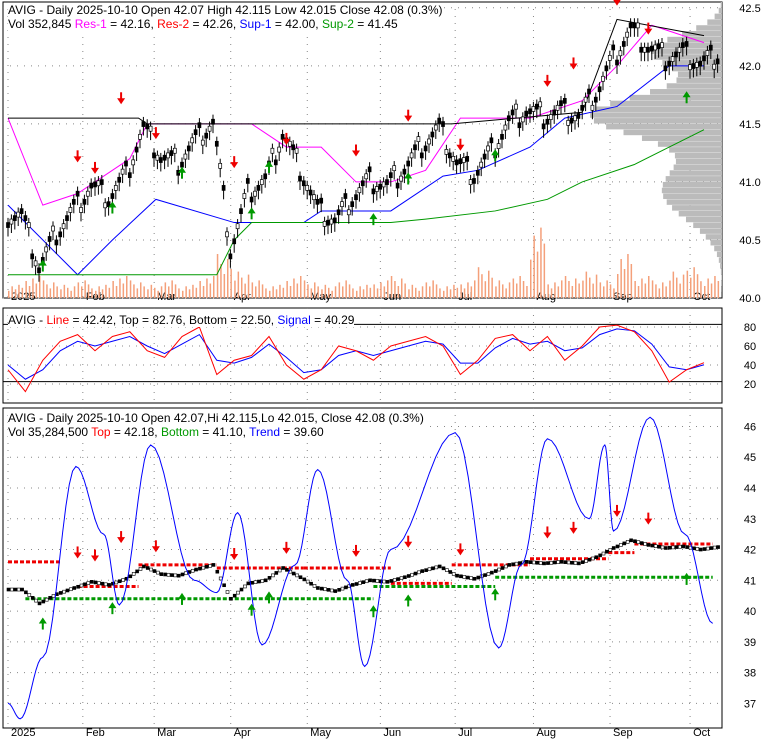 The width and height of the screenshot is (780, 745). I want to click on y-tick-label: 42.0, so click(749, 67).